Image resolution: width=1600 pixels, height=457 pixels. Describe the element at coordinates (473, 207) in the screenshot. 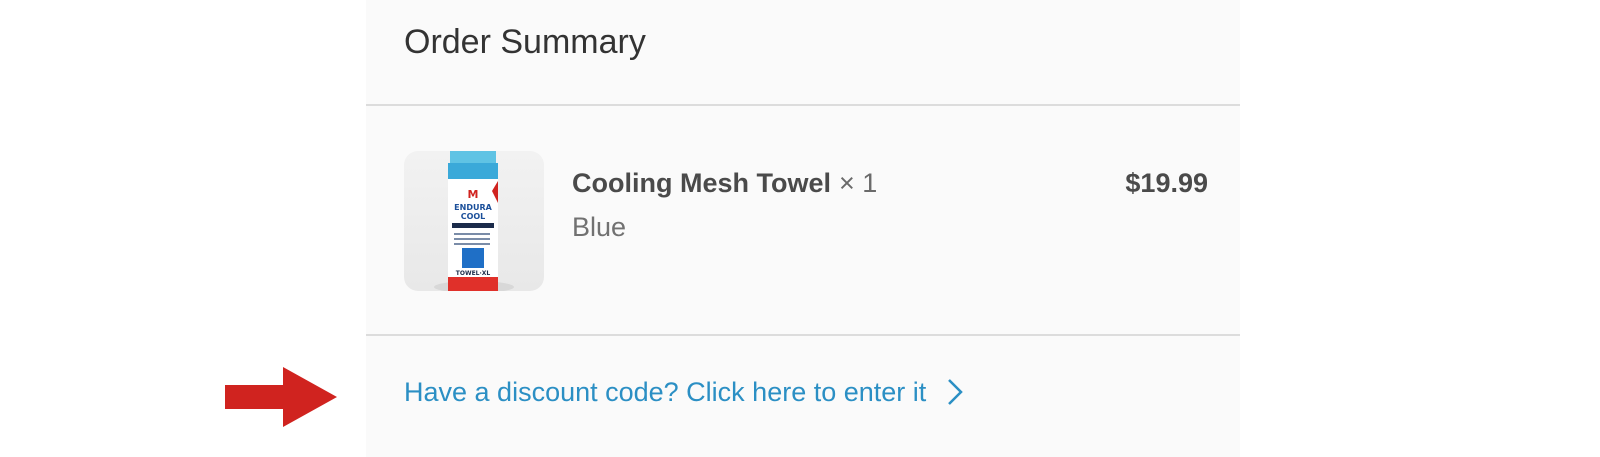

I see `svg-text: ENDURA` at that location.